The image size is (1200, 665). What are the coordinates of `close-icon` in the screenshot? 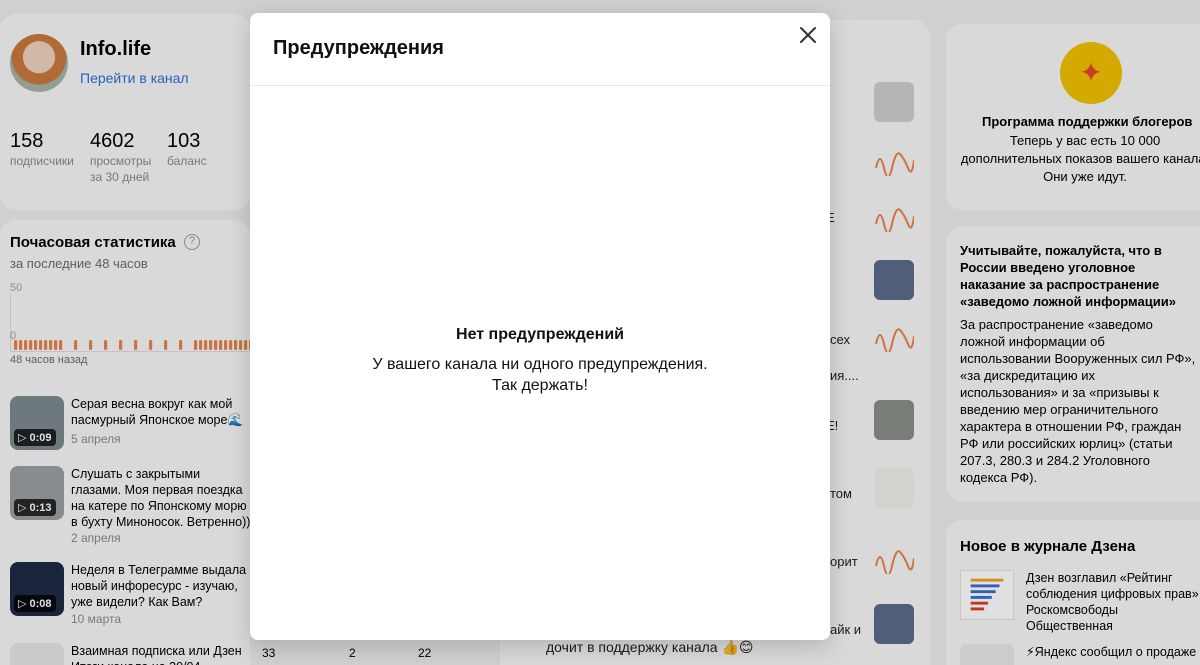 It's located at (808, 35).